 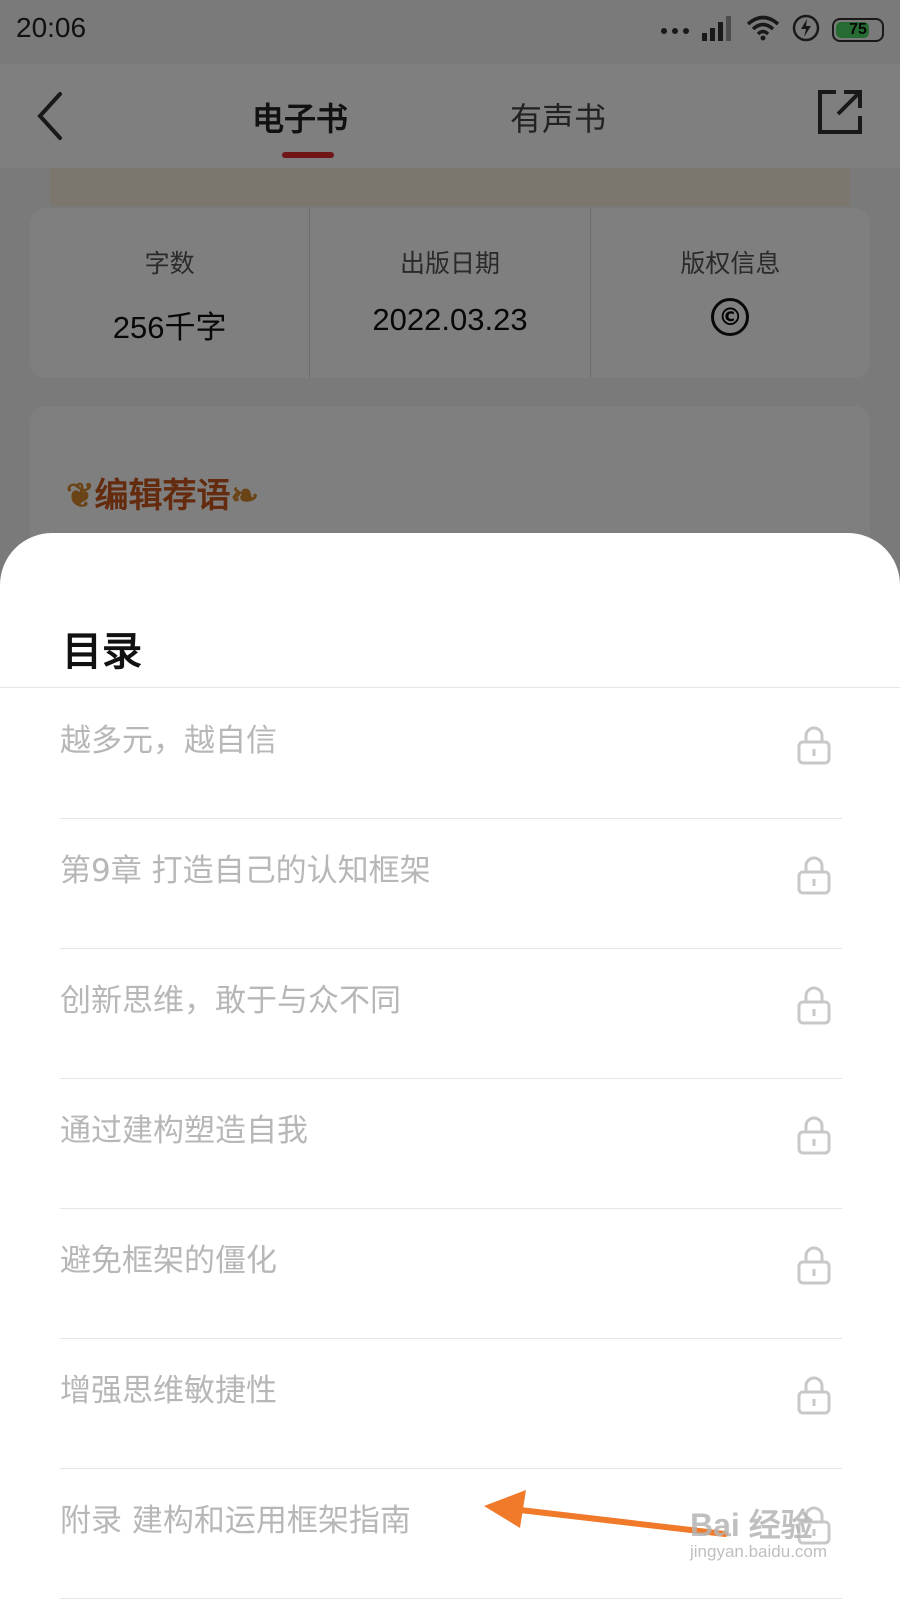 I want to click on toc-item-label: 避免框架的僵化, so click(x=168, y=1261).